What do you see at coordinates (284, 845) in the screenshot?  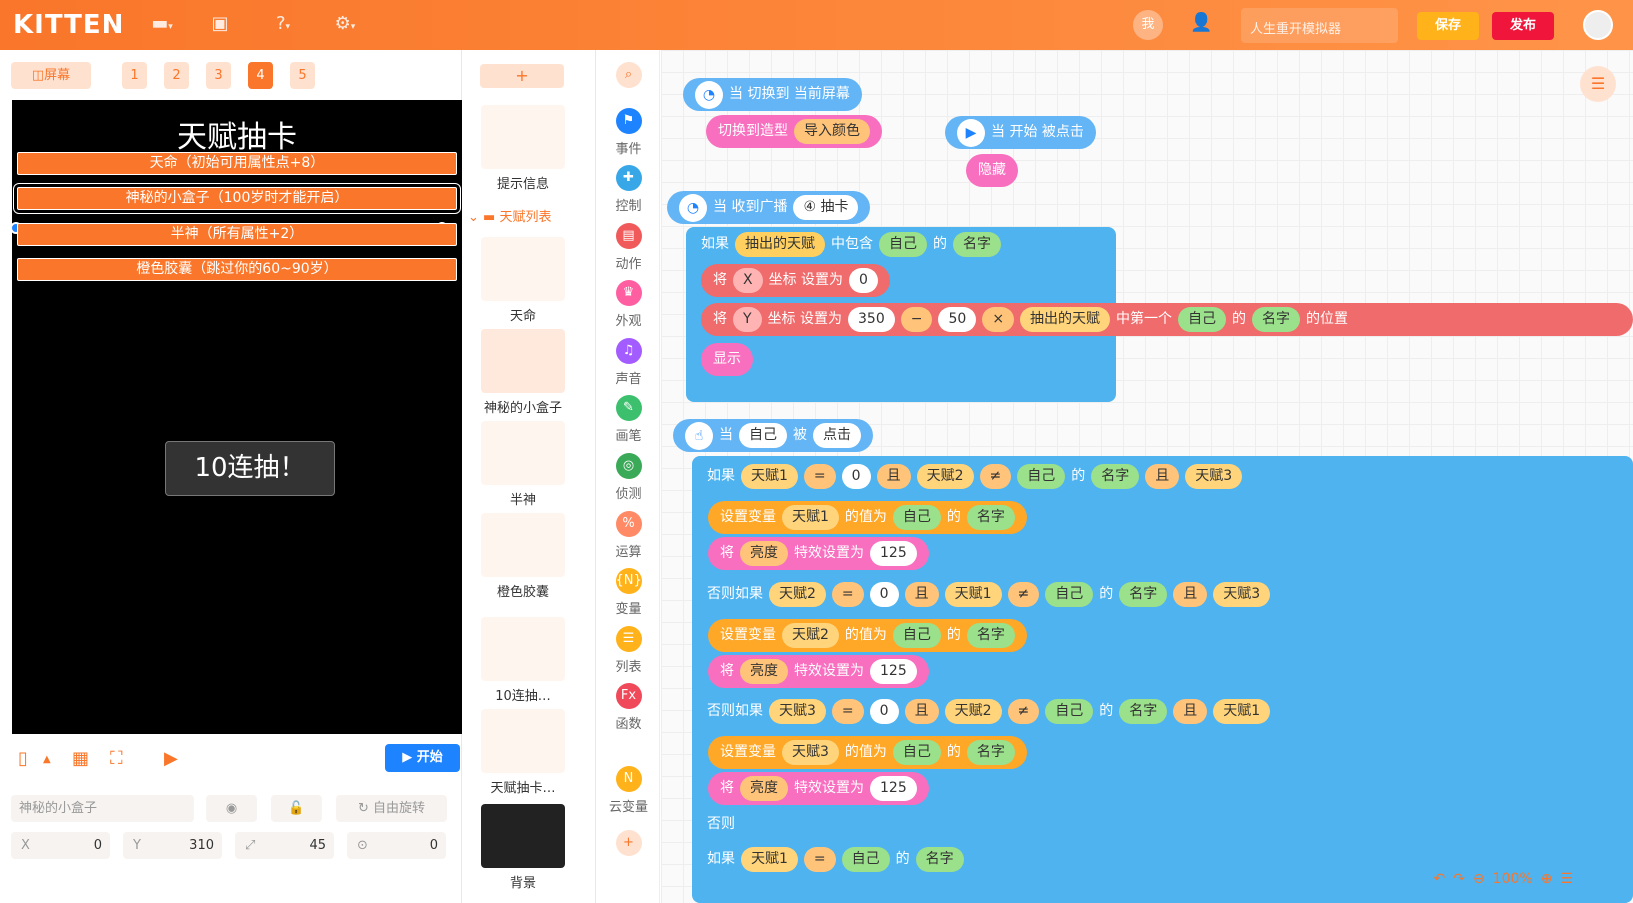 I see `size-field: ⤢ 45` at bounding box center [284, 845].